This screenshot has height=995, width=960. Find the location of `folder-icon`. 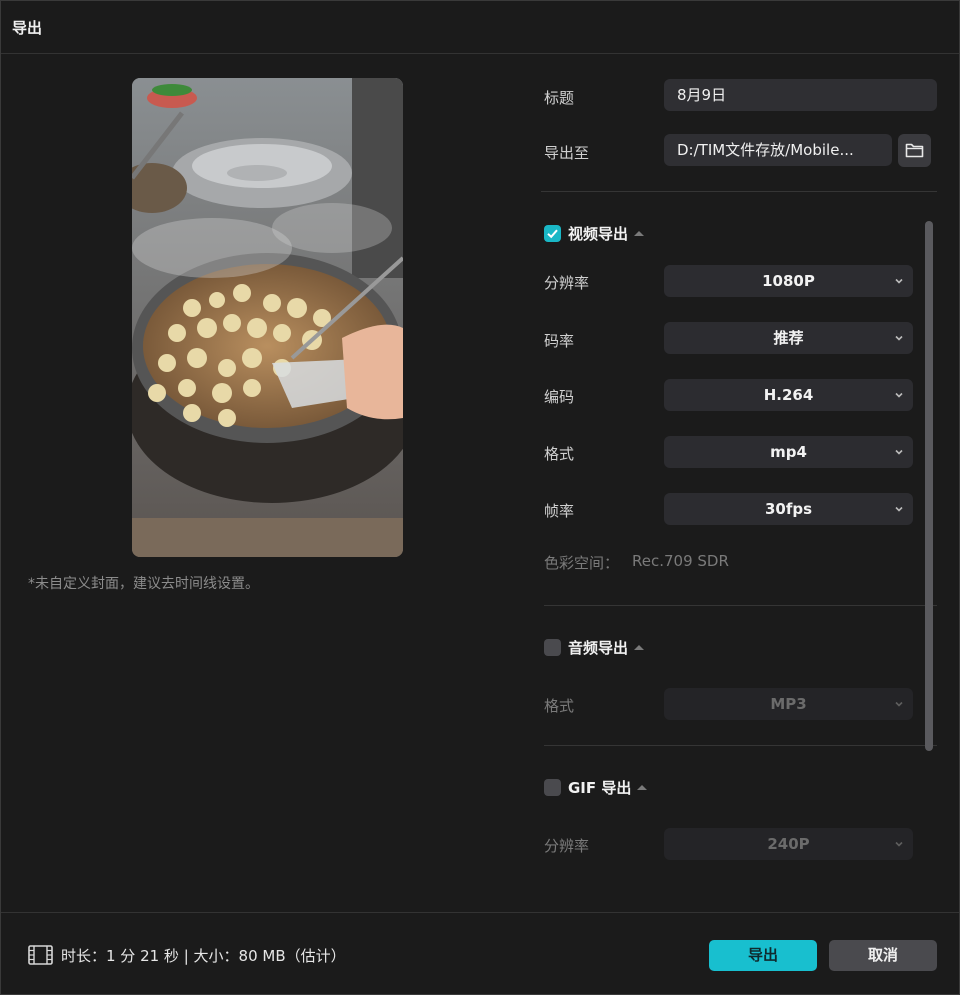

folder-icon is located at coordinates (914, 150).